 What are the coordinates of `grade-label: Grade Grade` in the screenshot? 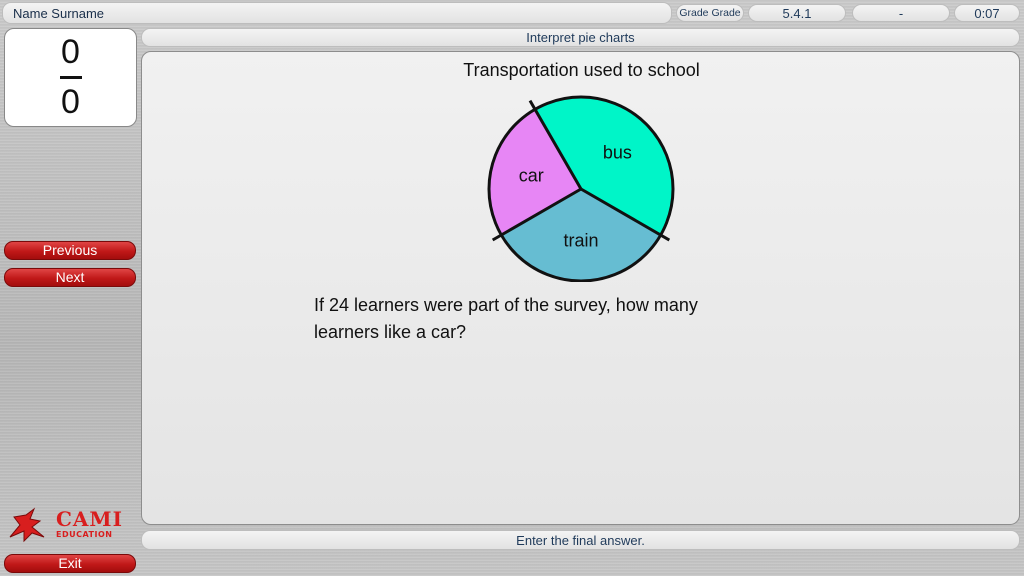 It's located at (710, 13).